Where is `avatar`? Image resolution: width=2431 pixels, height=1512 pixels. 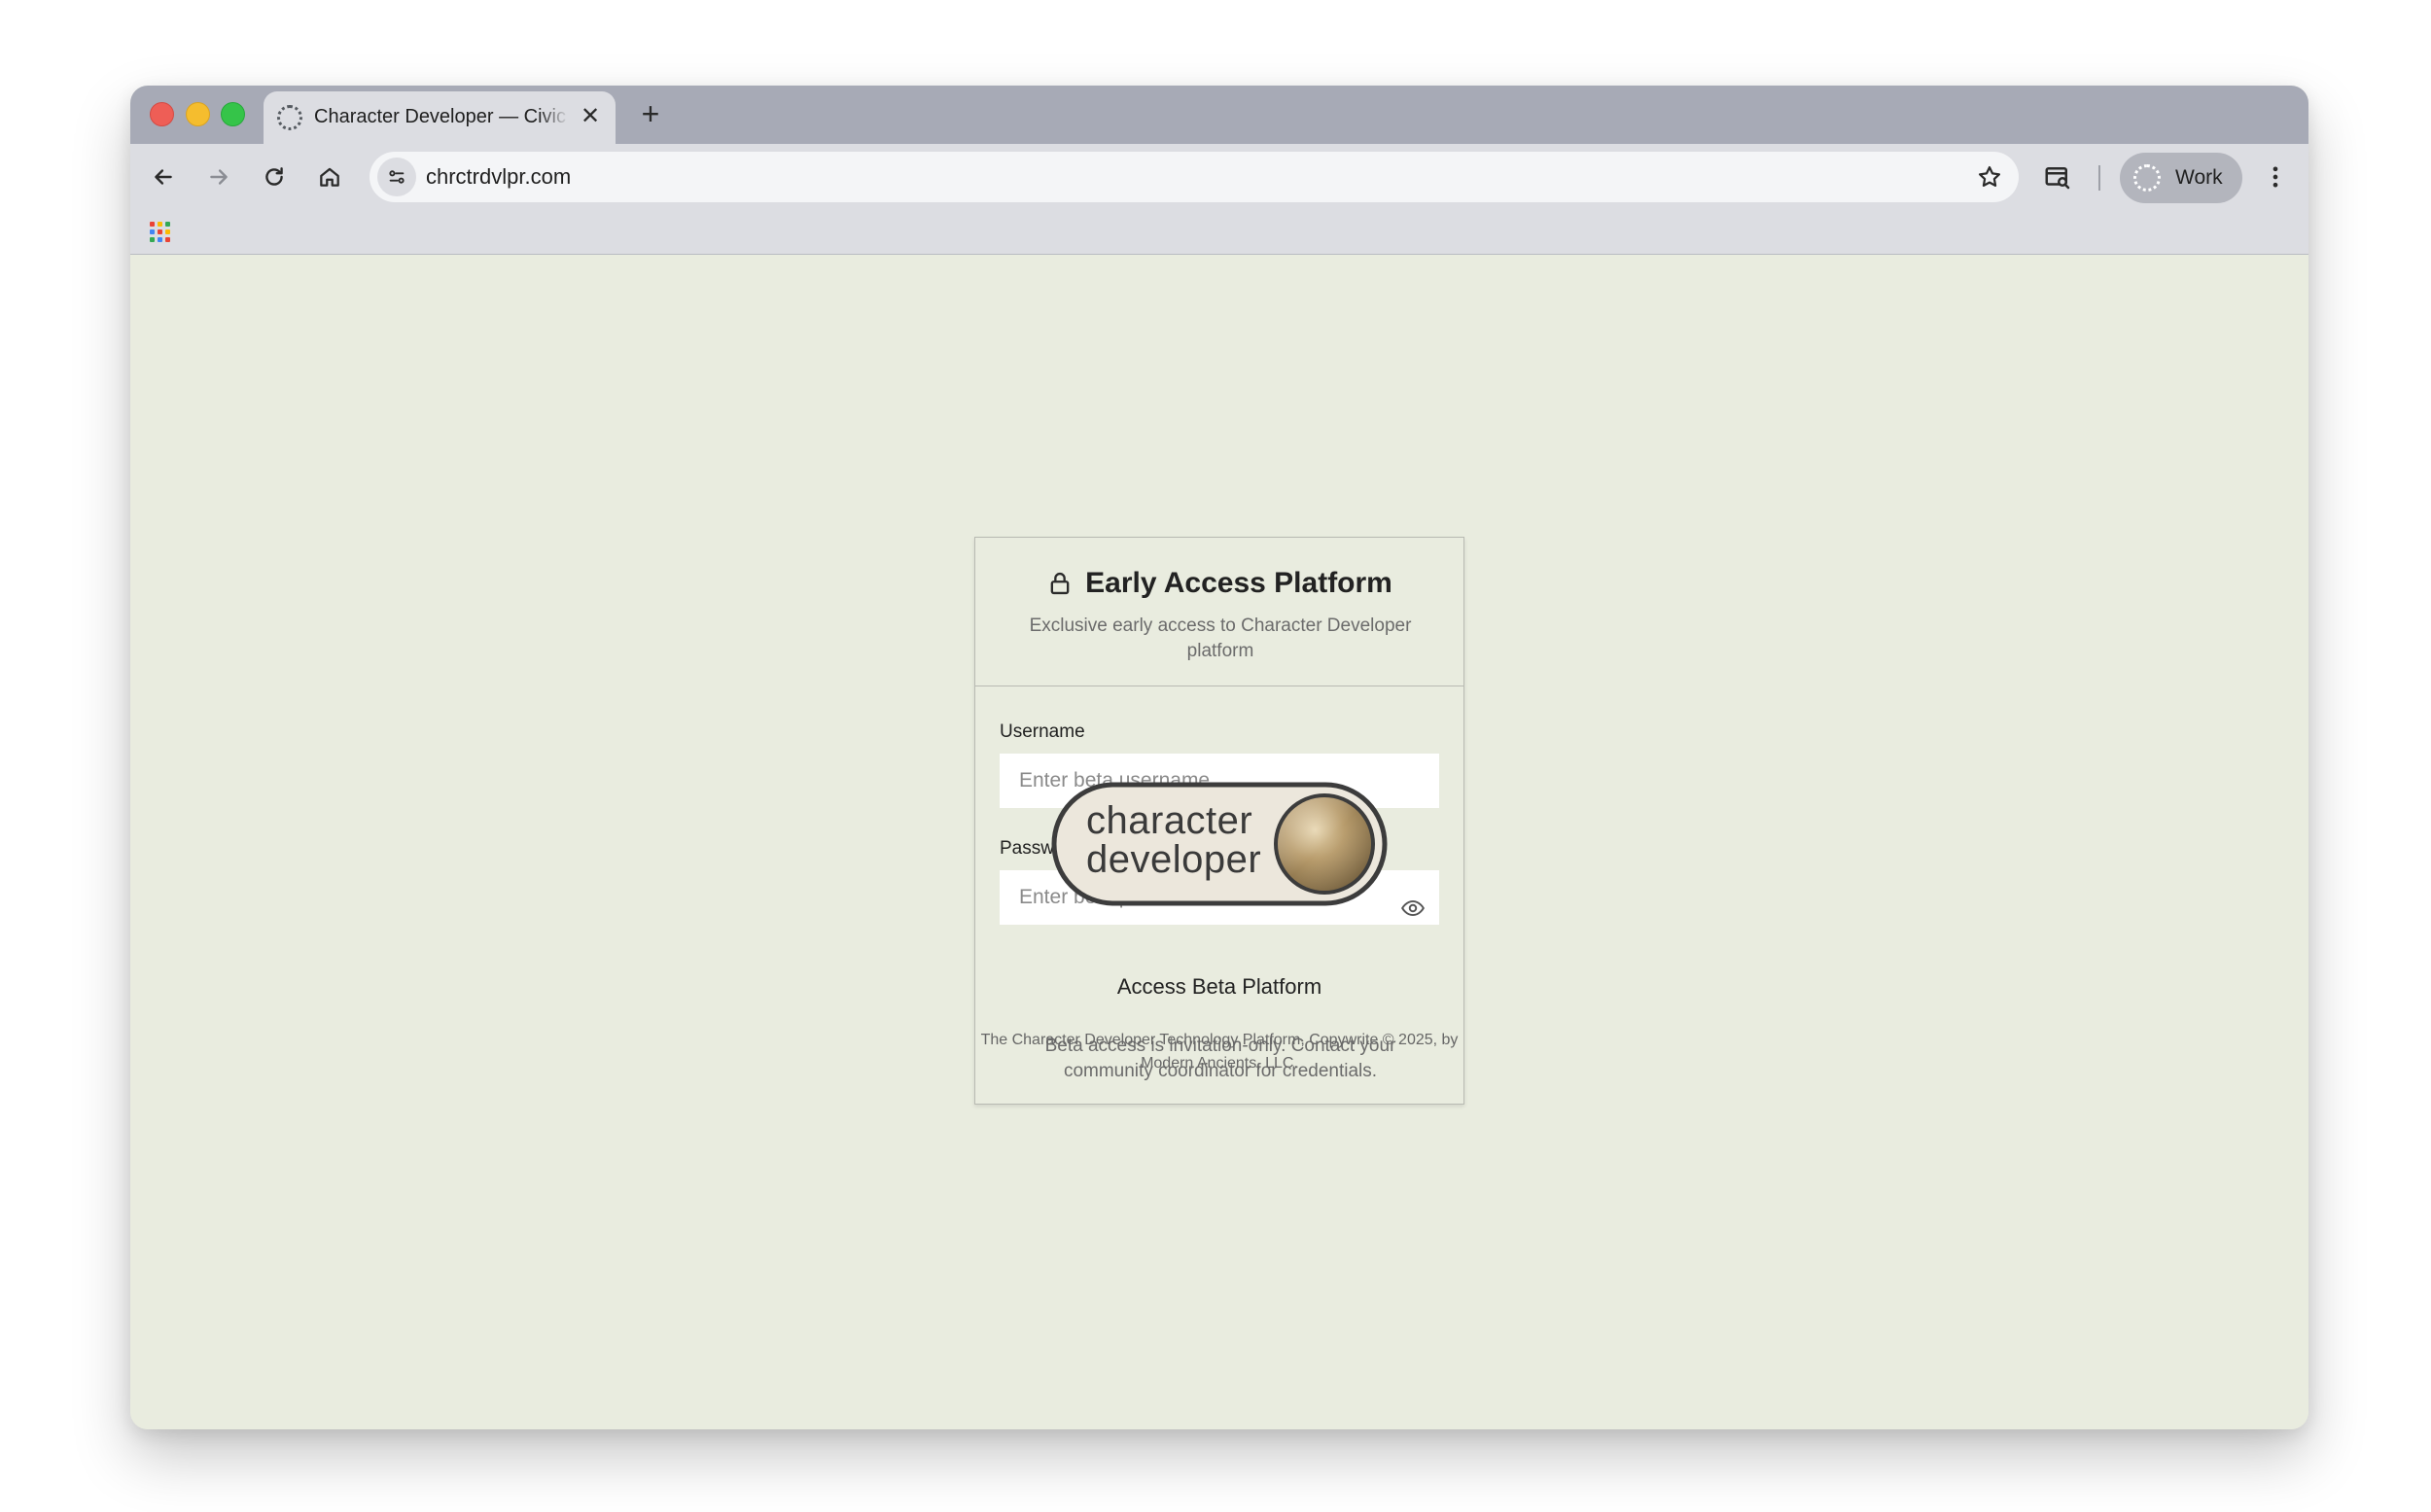 avatar is located at coordinates (2147, 178).